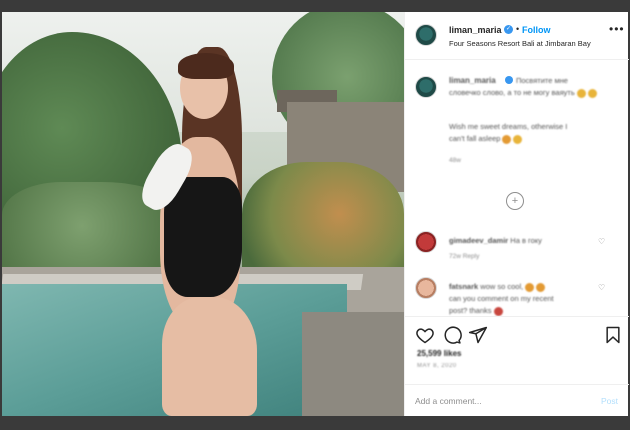  Describe the element at coordinates (609, 401) in the screenshot. I see `post-comment-button: Post` at that location.